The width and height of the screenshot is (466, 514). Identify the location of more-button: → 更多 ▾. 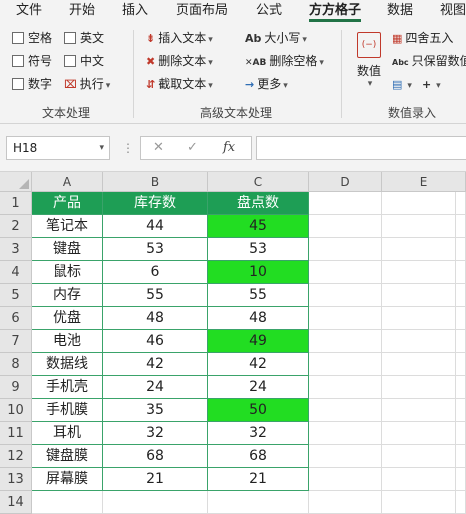
(266, 84).